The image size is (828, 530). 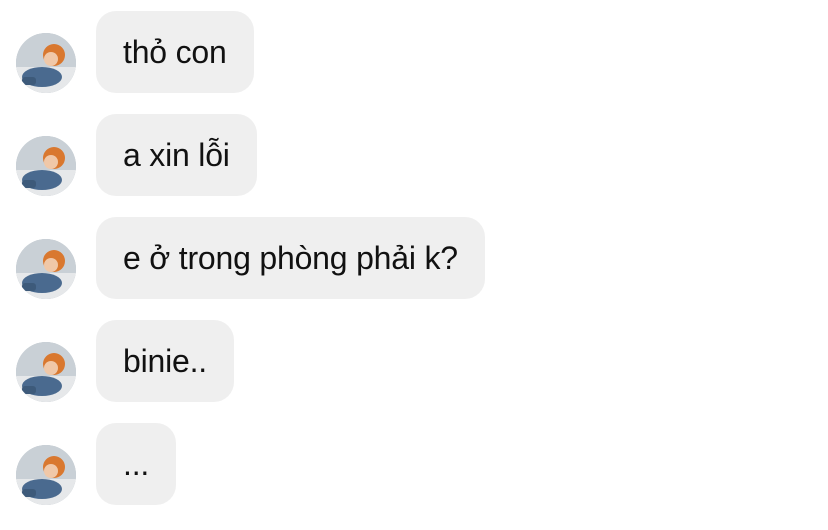 I want to click on message-bubble: a xin lỗi, so click(x=176, y=155).